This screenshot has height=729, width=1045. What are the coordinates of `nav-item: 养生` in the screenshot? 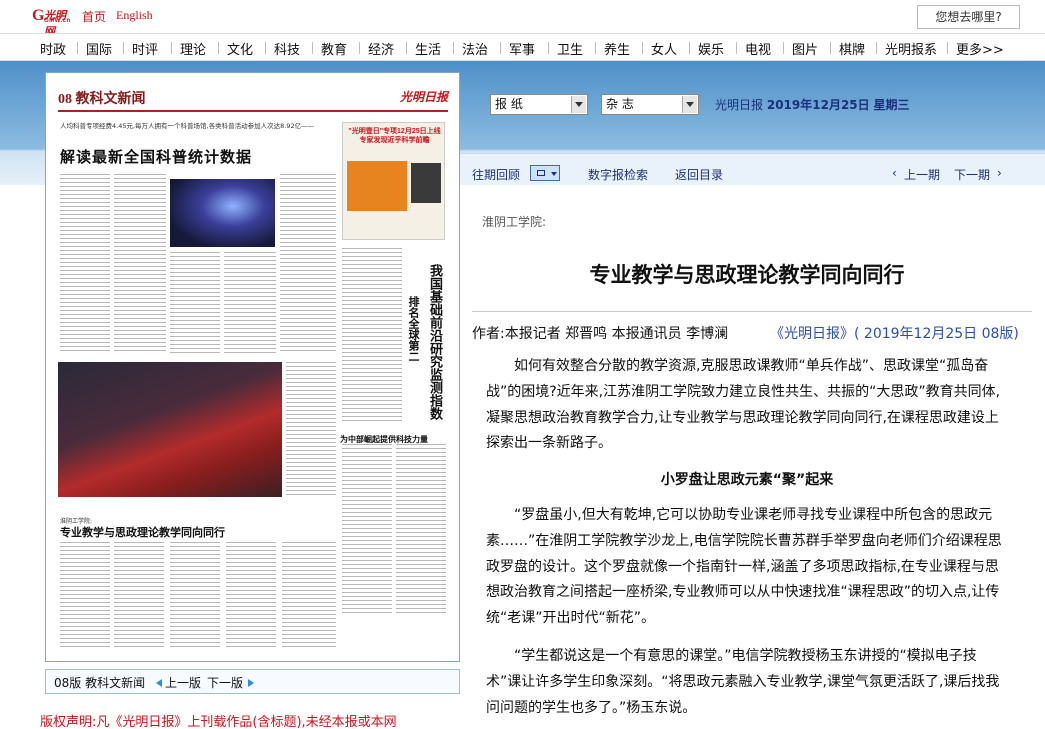 It's located at (617, 48).